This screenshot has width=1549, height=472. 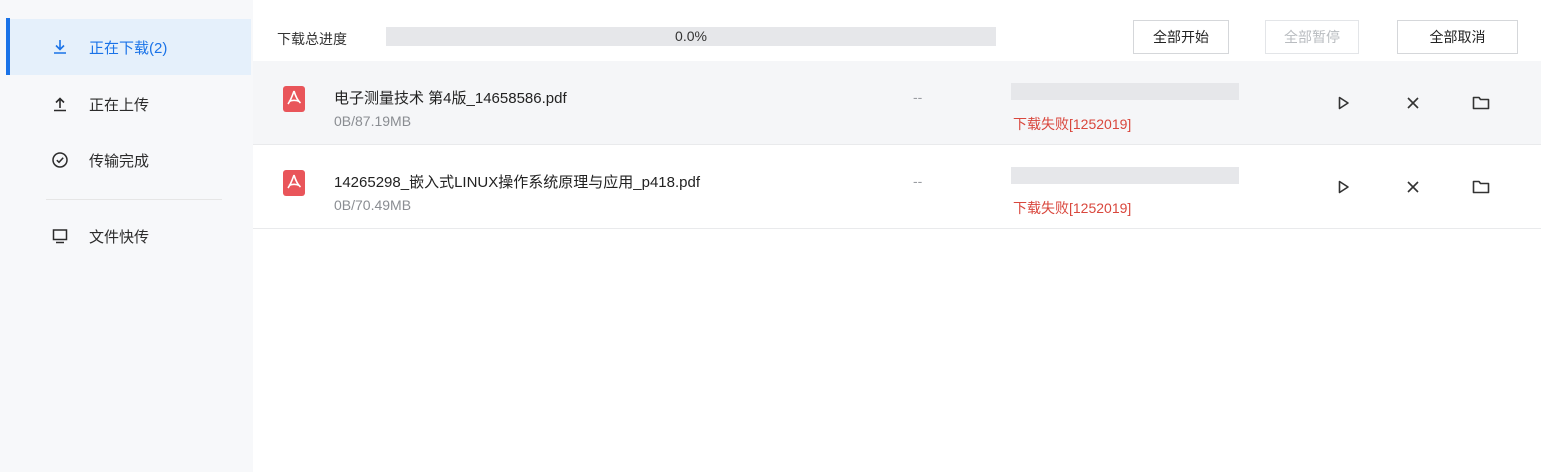 I want to click on upload-icon, so click(x=60, y=104).